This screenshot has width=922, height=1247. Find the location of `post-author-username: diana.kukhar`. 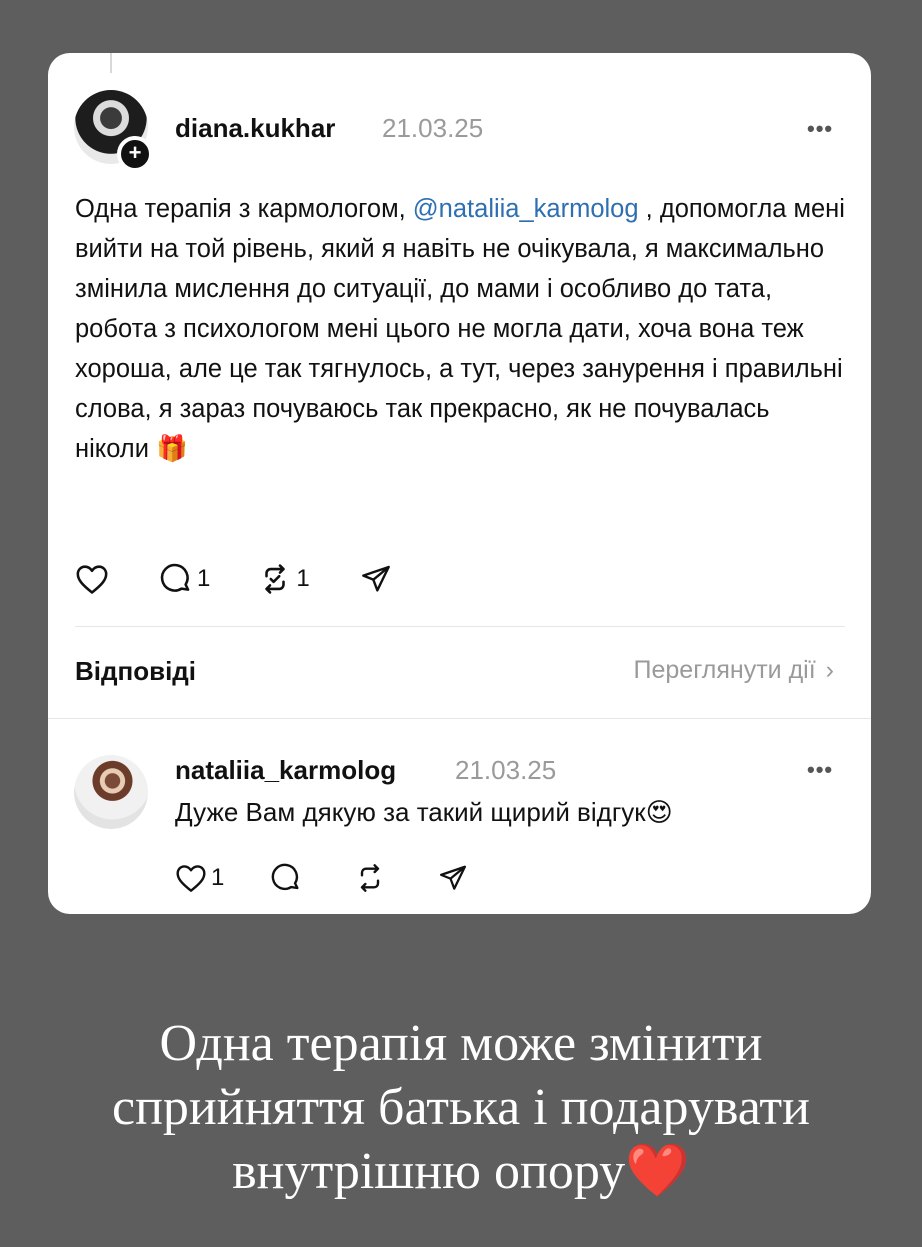

post-author-username: diana.kukhar is located at coordinates (255, 128).